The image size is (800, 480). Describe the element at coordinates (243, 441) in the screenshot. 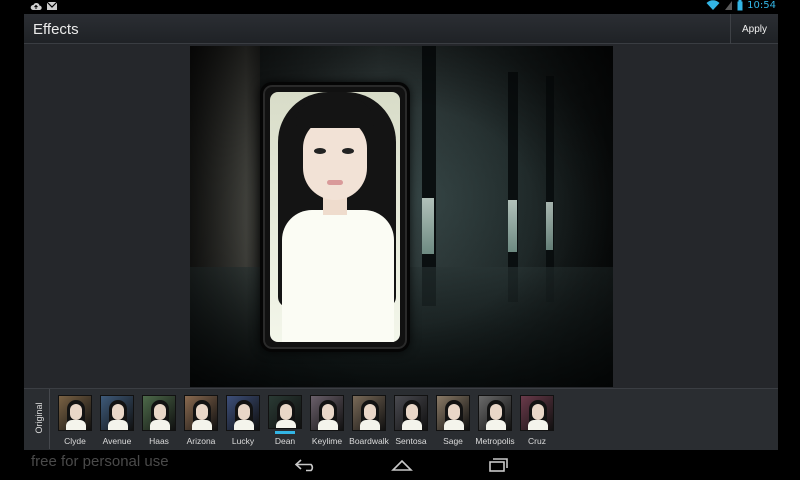

I see `effect-label: Lucky` at that location.